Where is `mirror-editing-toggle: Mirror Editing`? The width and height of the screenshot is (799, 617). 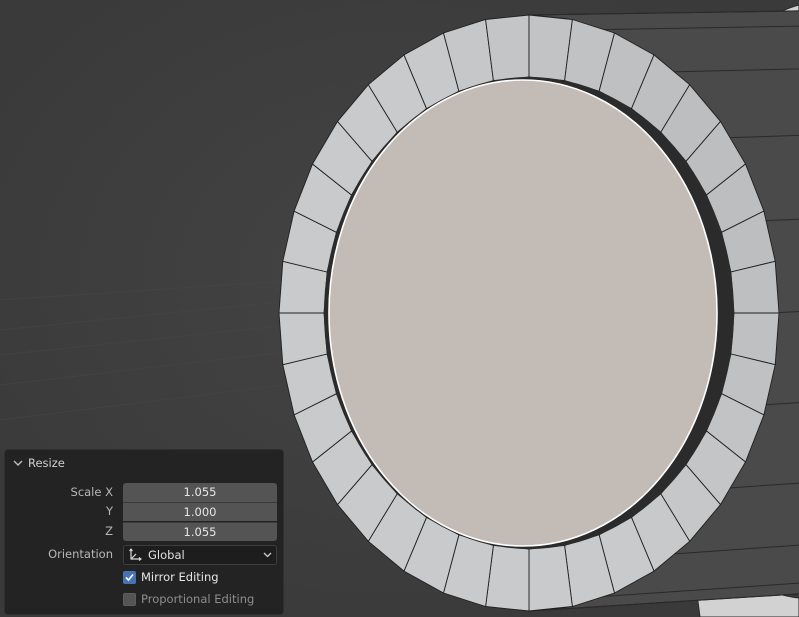
mirror-editing-toggle: Mirror Editing is located at coordinates (171, 577).